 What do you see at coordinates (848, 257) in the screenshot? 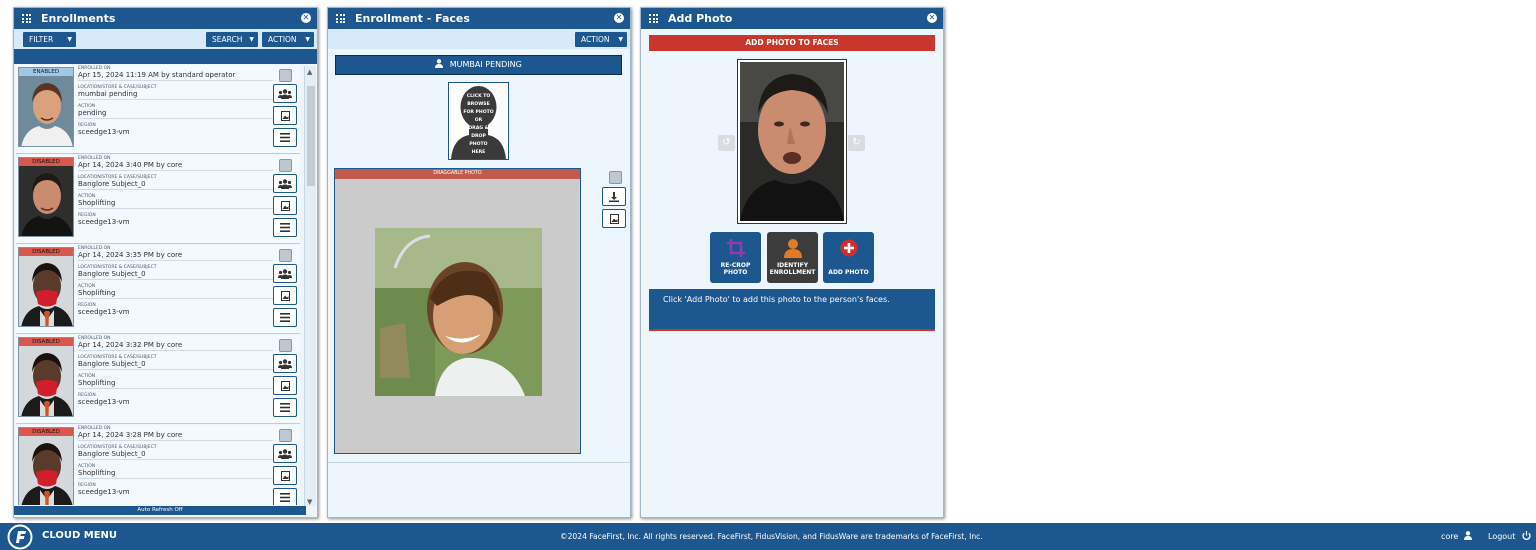
I see `add-photo-button: ADD PHOTO` at bounding box center [848, 257].